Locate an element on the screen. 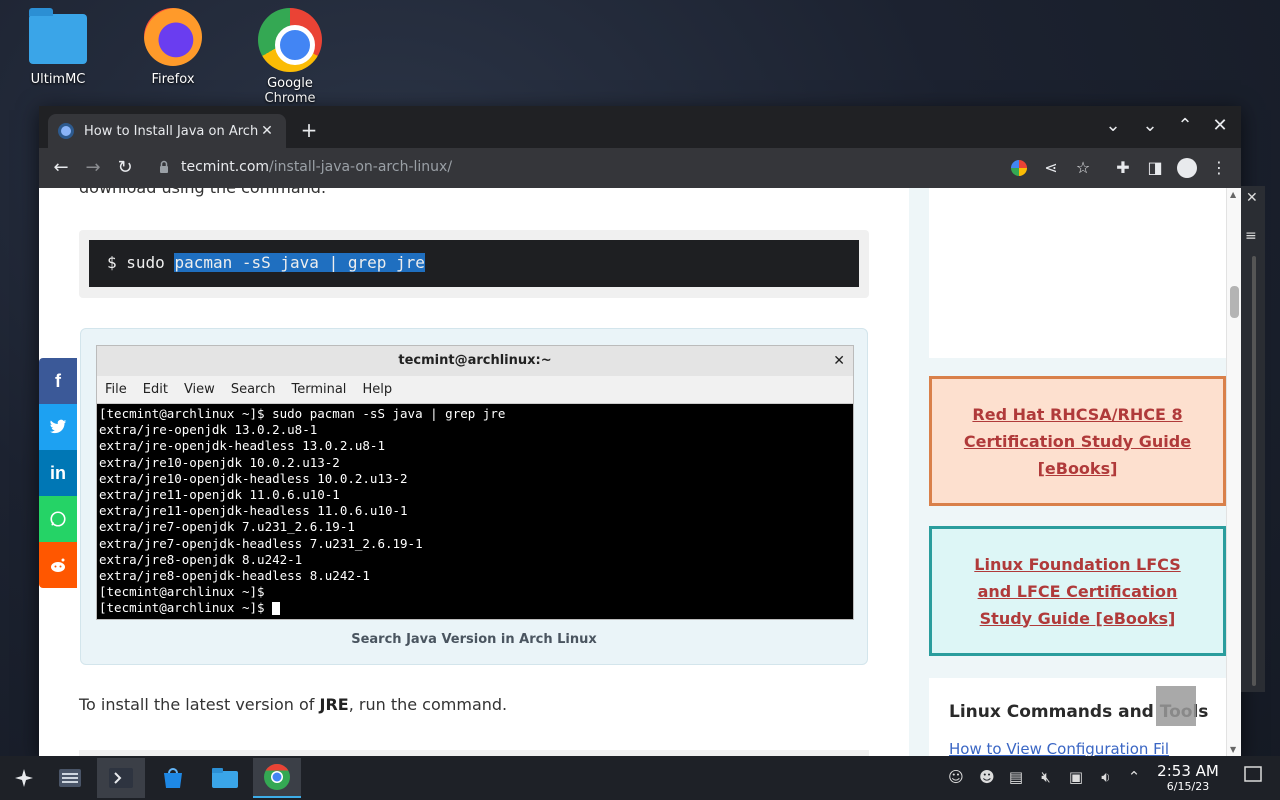 The image size is (1280, 800). discover-store-icon is located at coordinates (173, 778).